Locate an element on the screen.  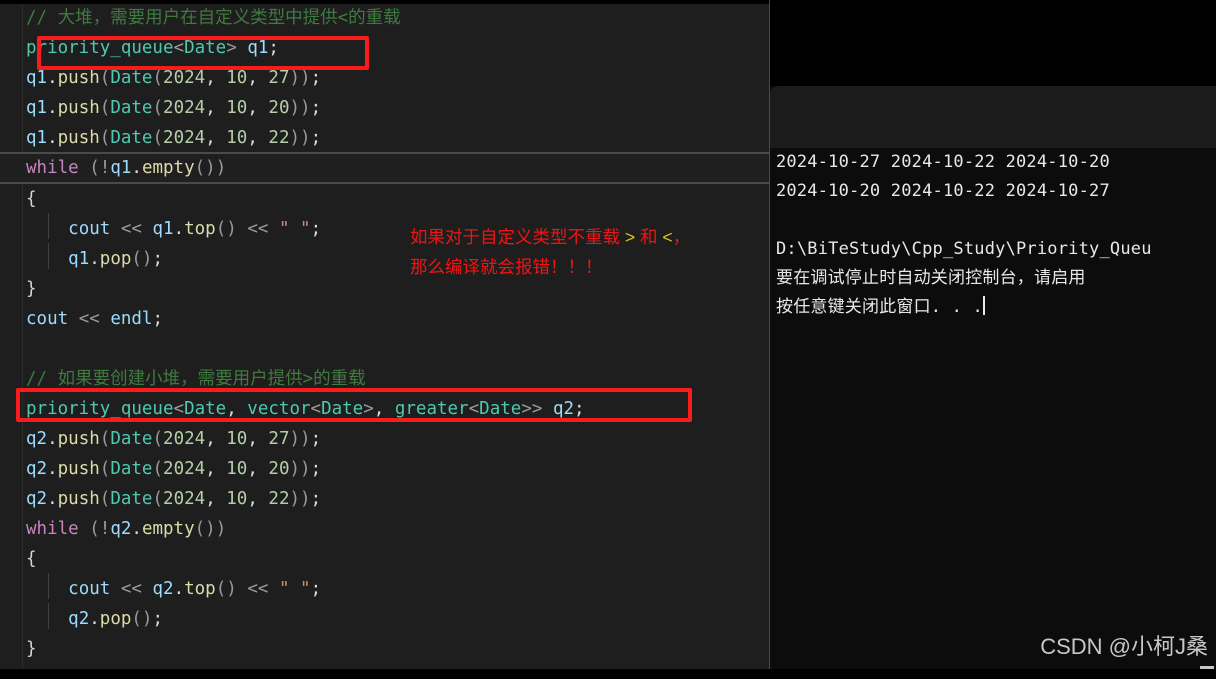
code-line: priority_queue<Date> q1; is located at coordinates (385, 48).